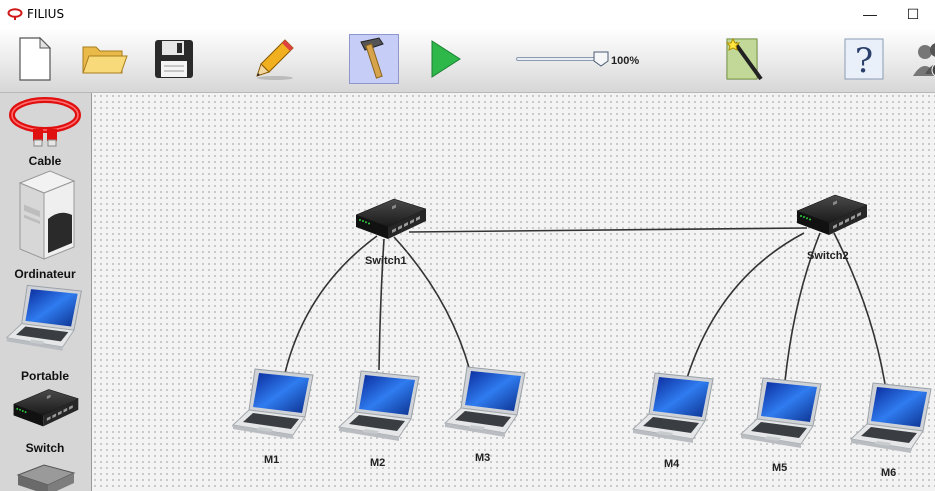 This screenshot has width=935, height=491. I want to click on run-simulation-button, so click(444, 59).